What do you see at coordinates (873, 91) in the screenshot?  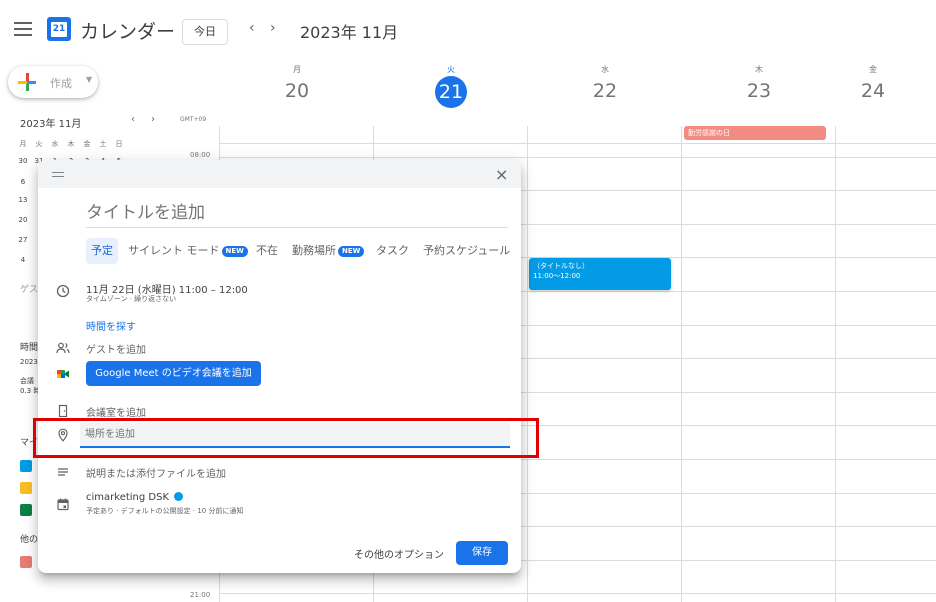 I see `day-number: 24` at bounding box center [873, 91].